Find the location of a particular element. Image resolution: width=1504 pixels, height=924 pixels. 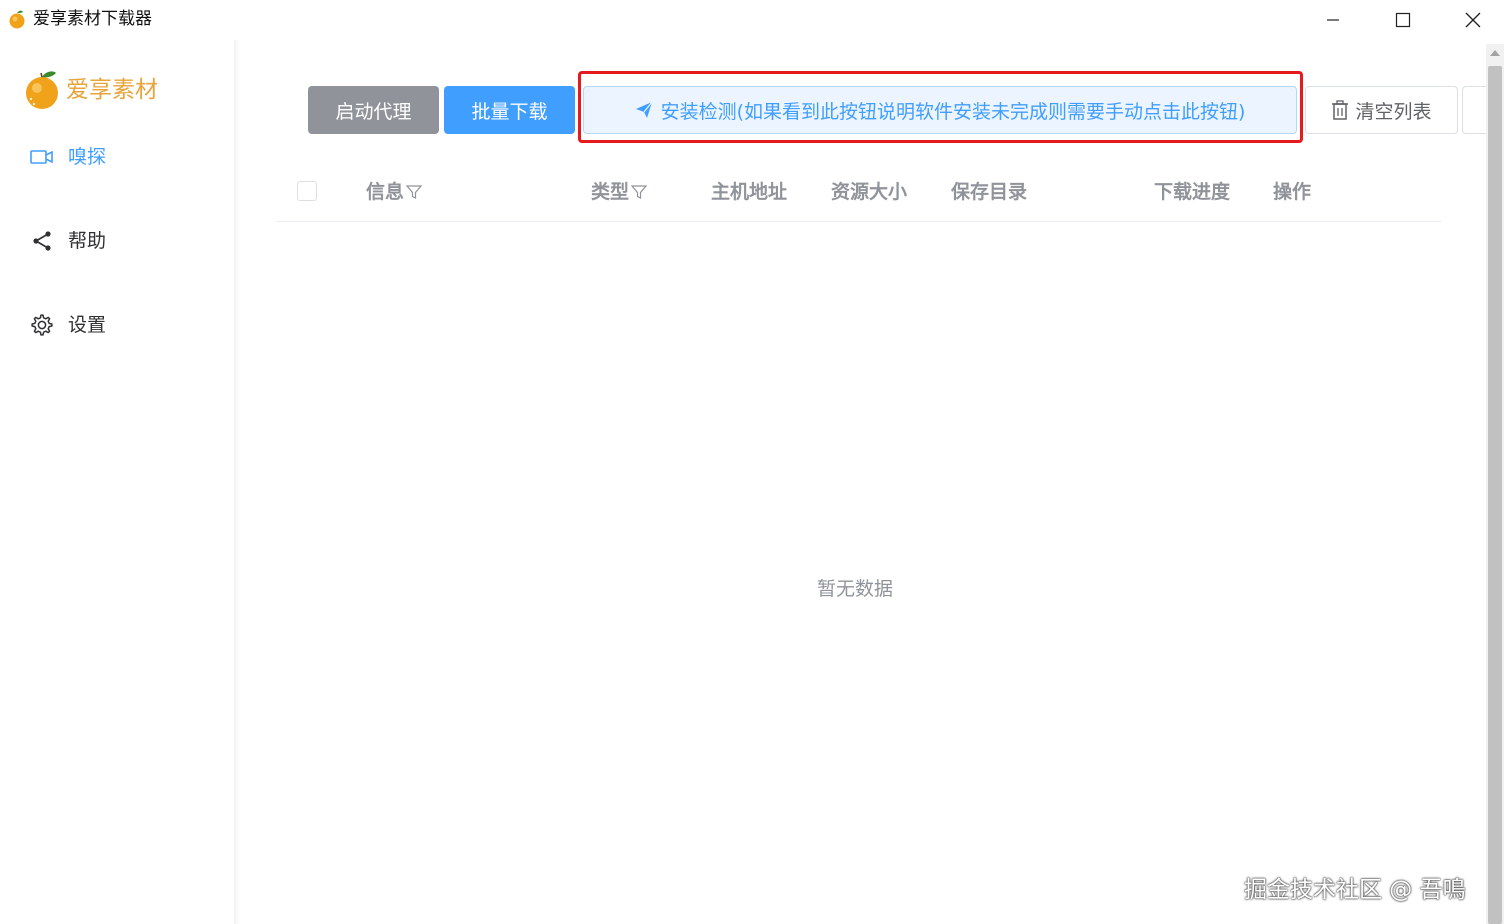

column-header-label: 保存目录 is located at coordinates (989, 192).